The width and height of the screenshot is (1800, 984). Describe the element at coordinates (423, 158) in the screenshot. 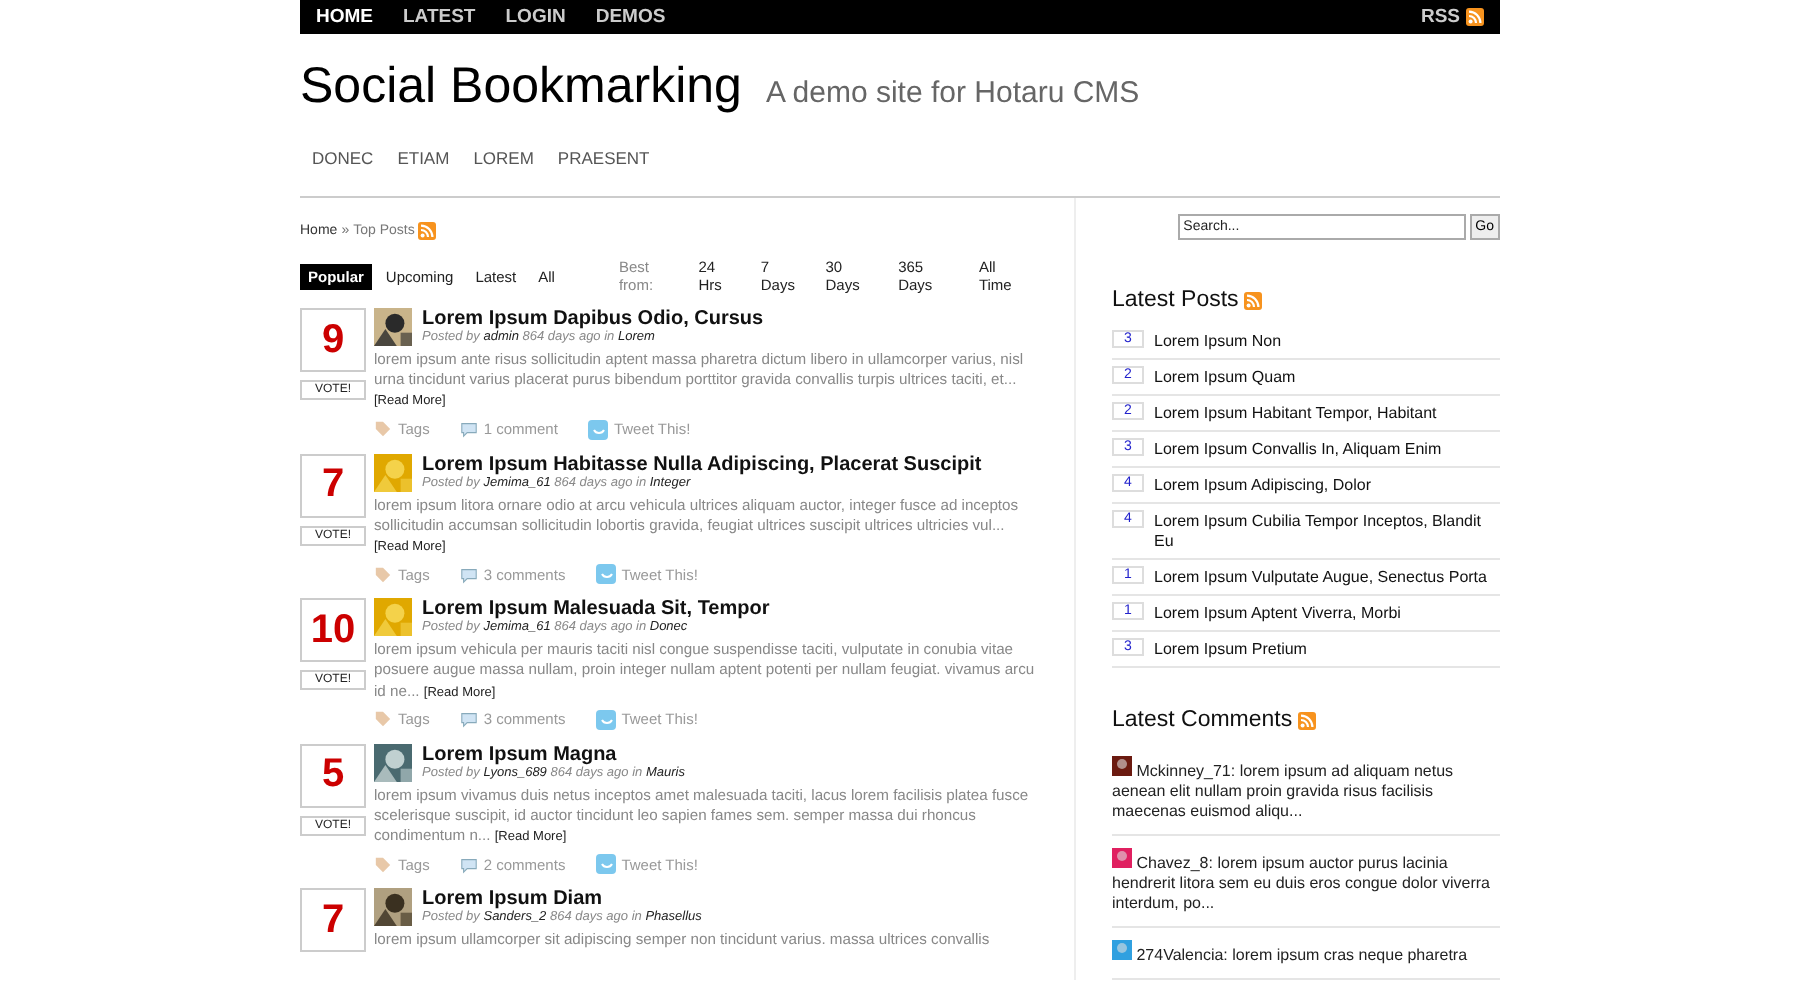

I see `category-link: ETIAM` at that location.